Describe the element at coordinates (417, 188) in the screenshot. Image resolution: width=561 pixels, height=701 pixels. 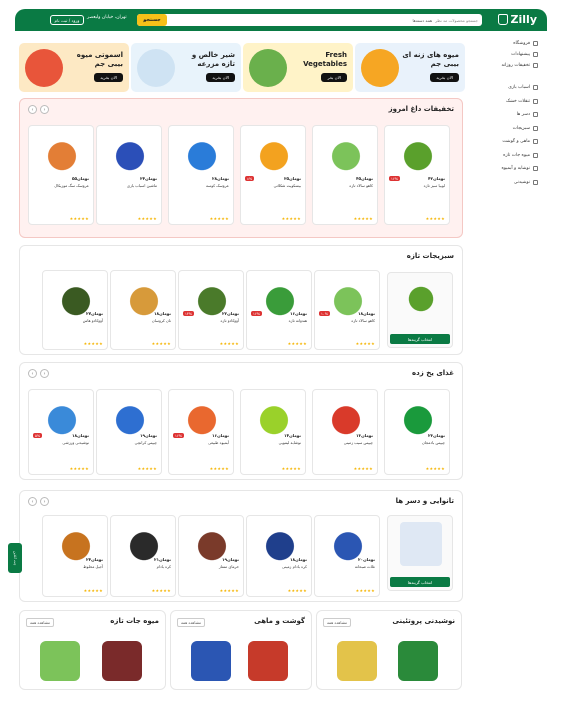
I see `product-name: لوبیا سبز تازه` at that location.